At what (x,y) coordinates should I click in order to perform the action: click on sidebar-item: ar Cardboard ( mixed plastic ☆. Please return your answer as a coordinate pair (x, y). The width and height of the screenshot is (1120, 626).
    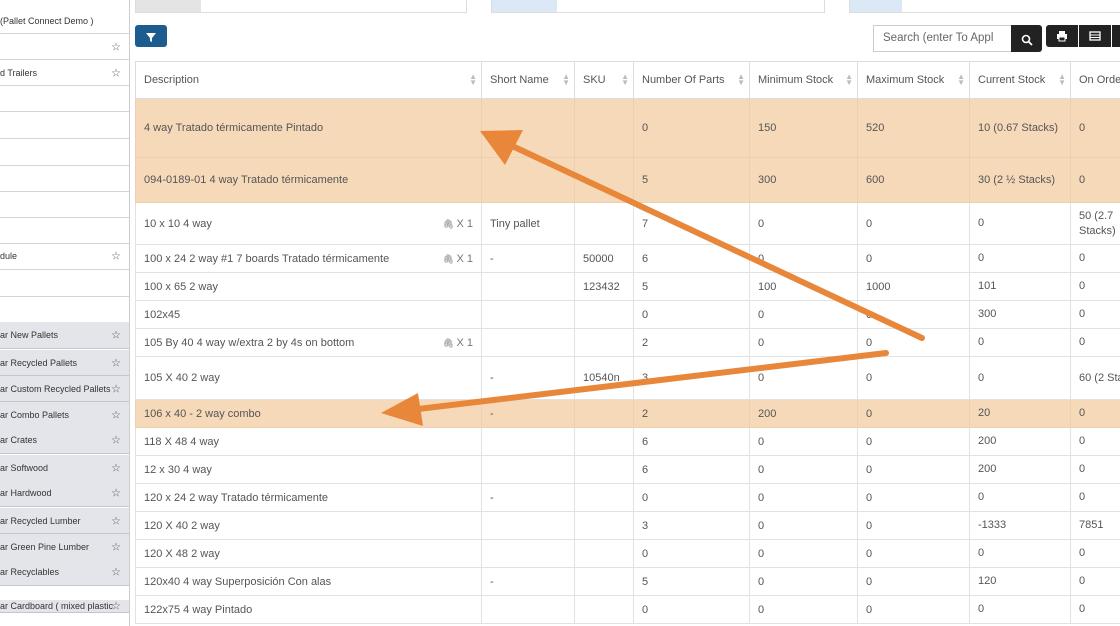
    Looking at the image, I should click on (64, 606).